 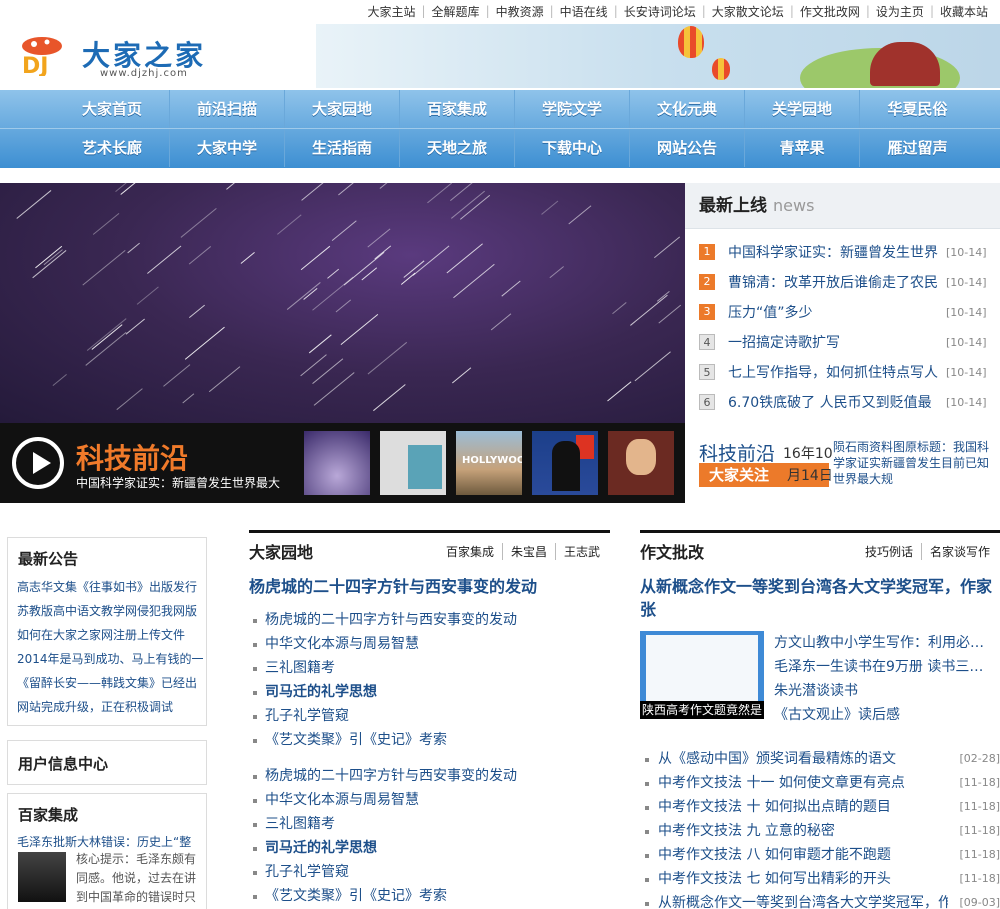 What do you see at coordinates (111, 587) in the screenshot?
I see `notice-item: 高志华文集《往事如书》出版发行` at bounding box center [111, 587].